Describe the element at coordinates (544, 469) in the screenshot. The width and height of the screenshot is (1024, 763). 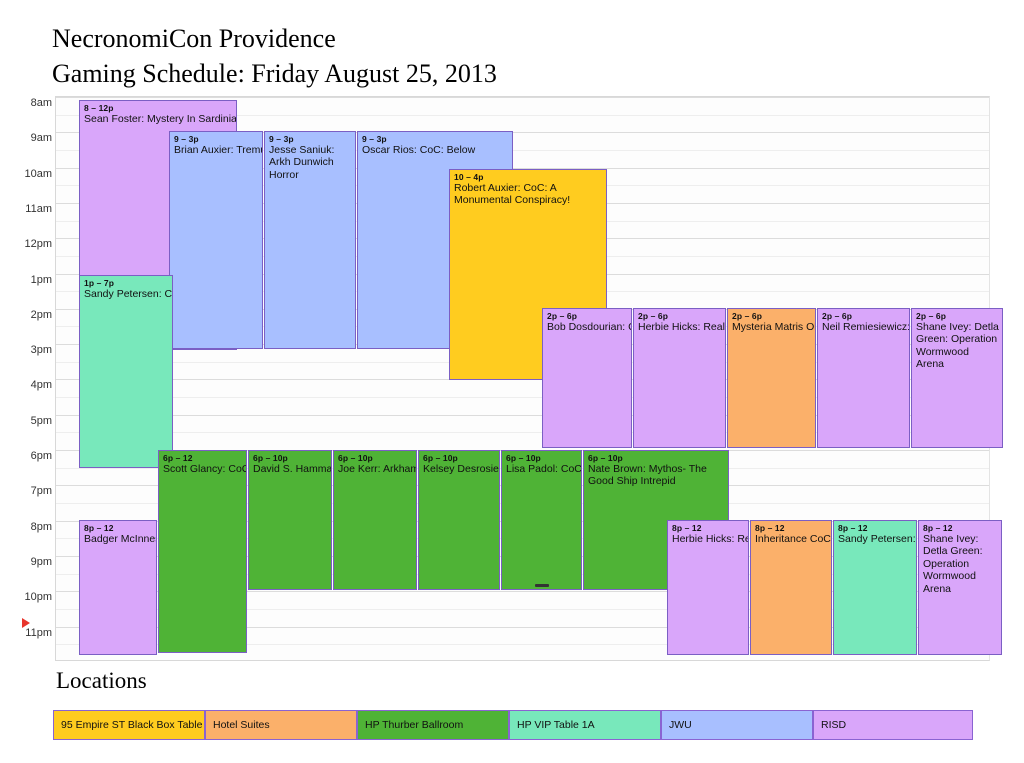
I see `event-title: Lisa Padol: CoC Death` at that location.